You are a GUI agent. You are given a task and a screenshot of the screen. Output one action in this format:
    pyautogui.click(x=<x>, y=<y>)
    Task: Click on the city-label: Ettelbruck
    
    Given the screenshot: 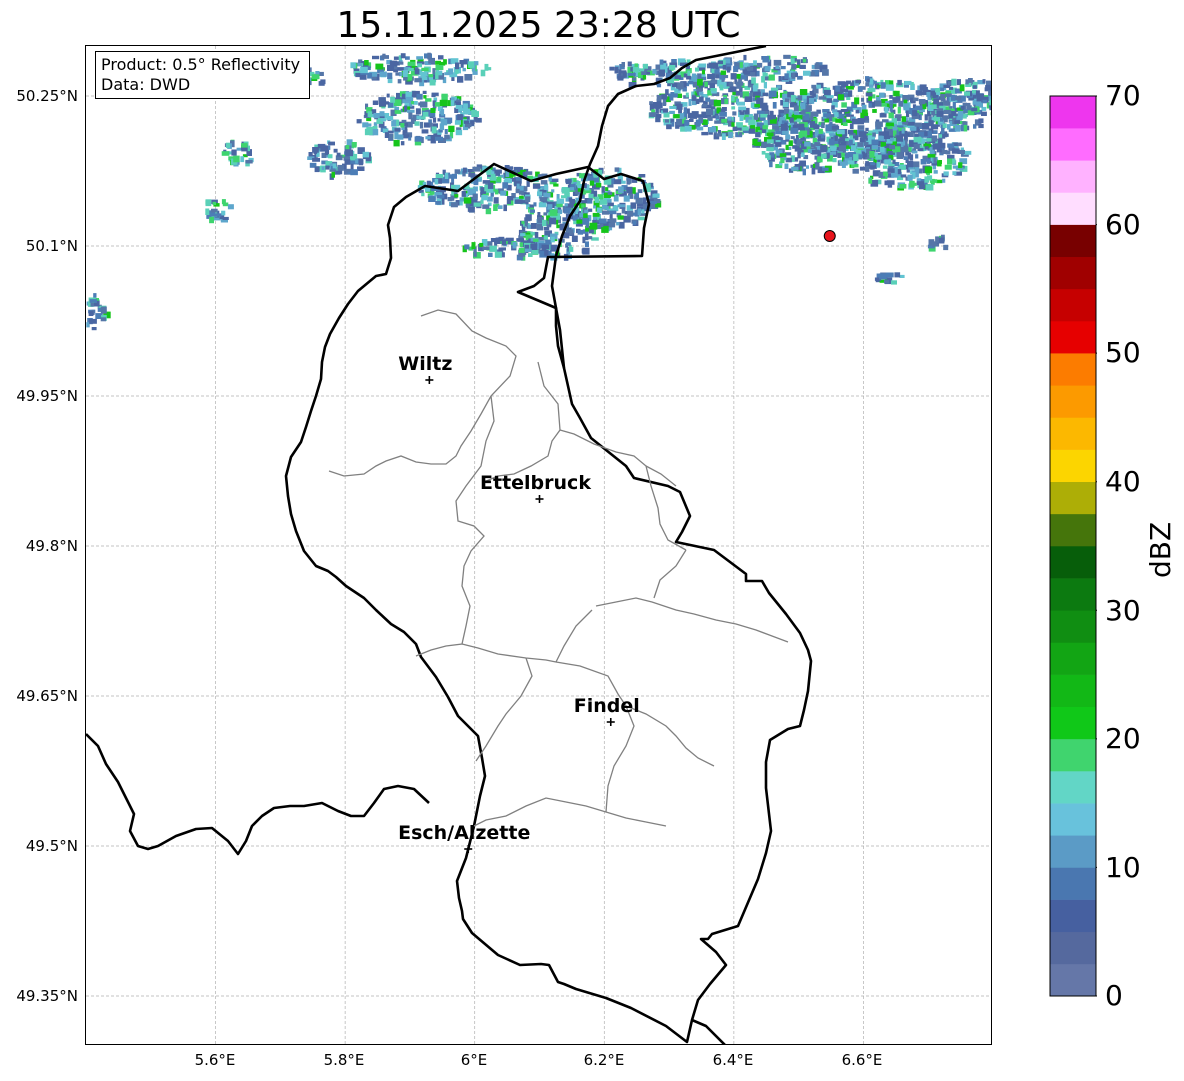 What is the action you would take?
    pyautogui.click(x=535, y=483)
    